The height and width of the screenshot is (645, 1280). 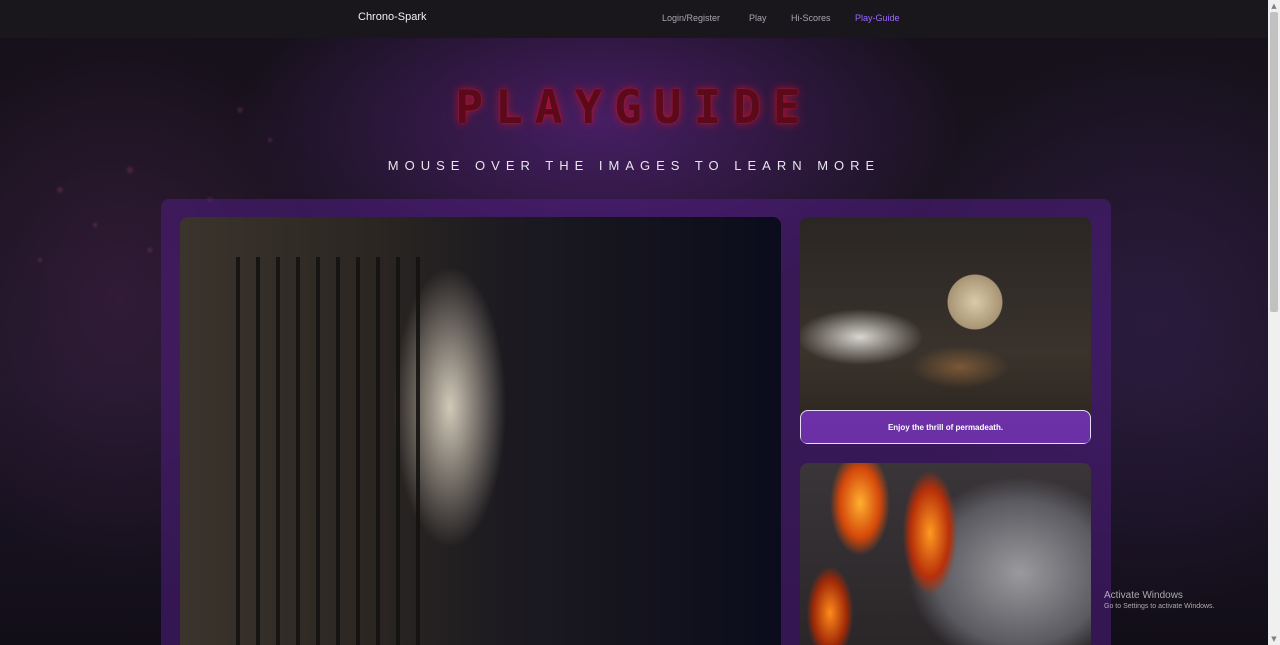 I want to click on nav-play: Play, so click(x=758, y=18).